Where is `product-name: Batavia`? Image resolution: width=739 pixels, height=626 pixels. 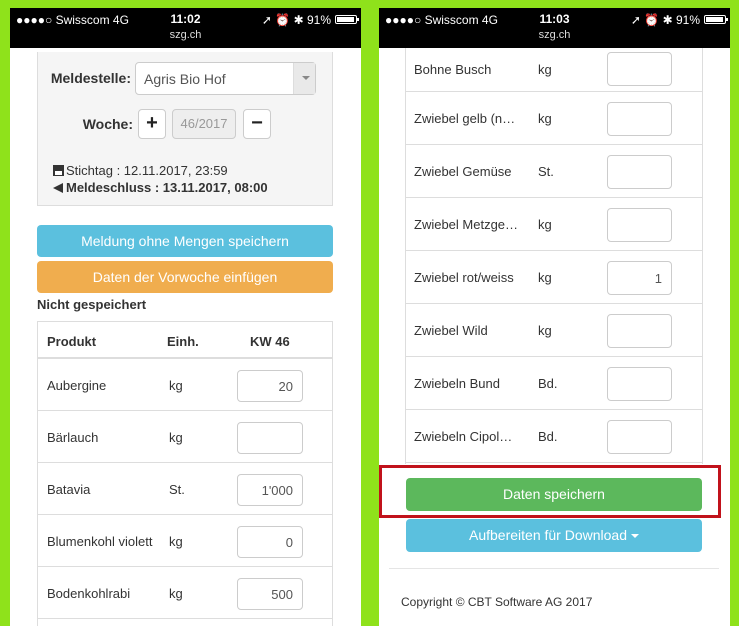 product-name: Batavia is located at coordinates (69, 489).